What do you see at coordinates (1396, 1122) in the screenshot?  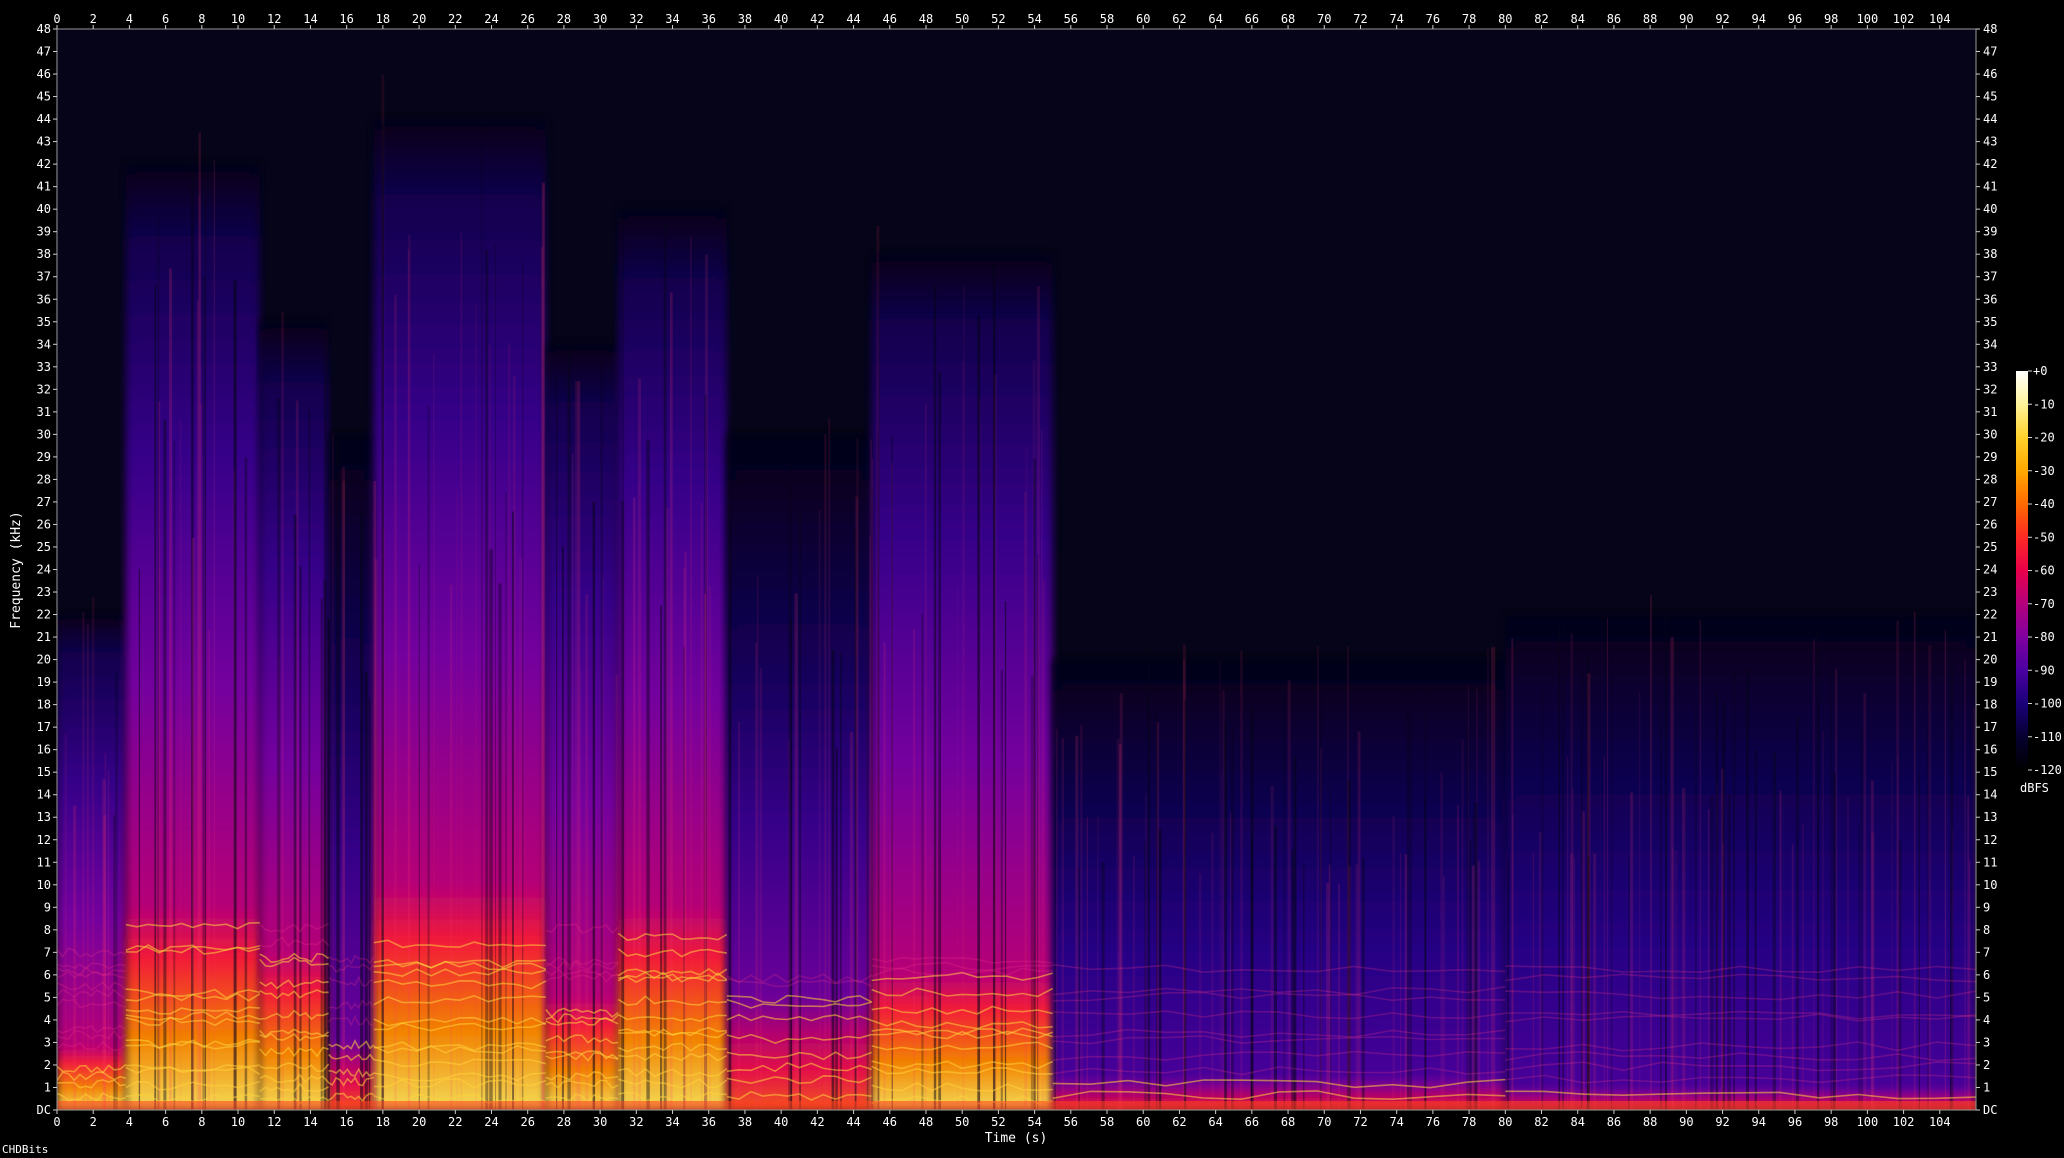 I see `x-tick-label: 74` at bounding box center [1396, 1122].